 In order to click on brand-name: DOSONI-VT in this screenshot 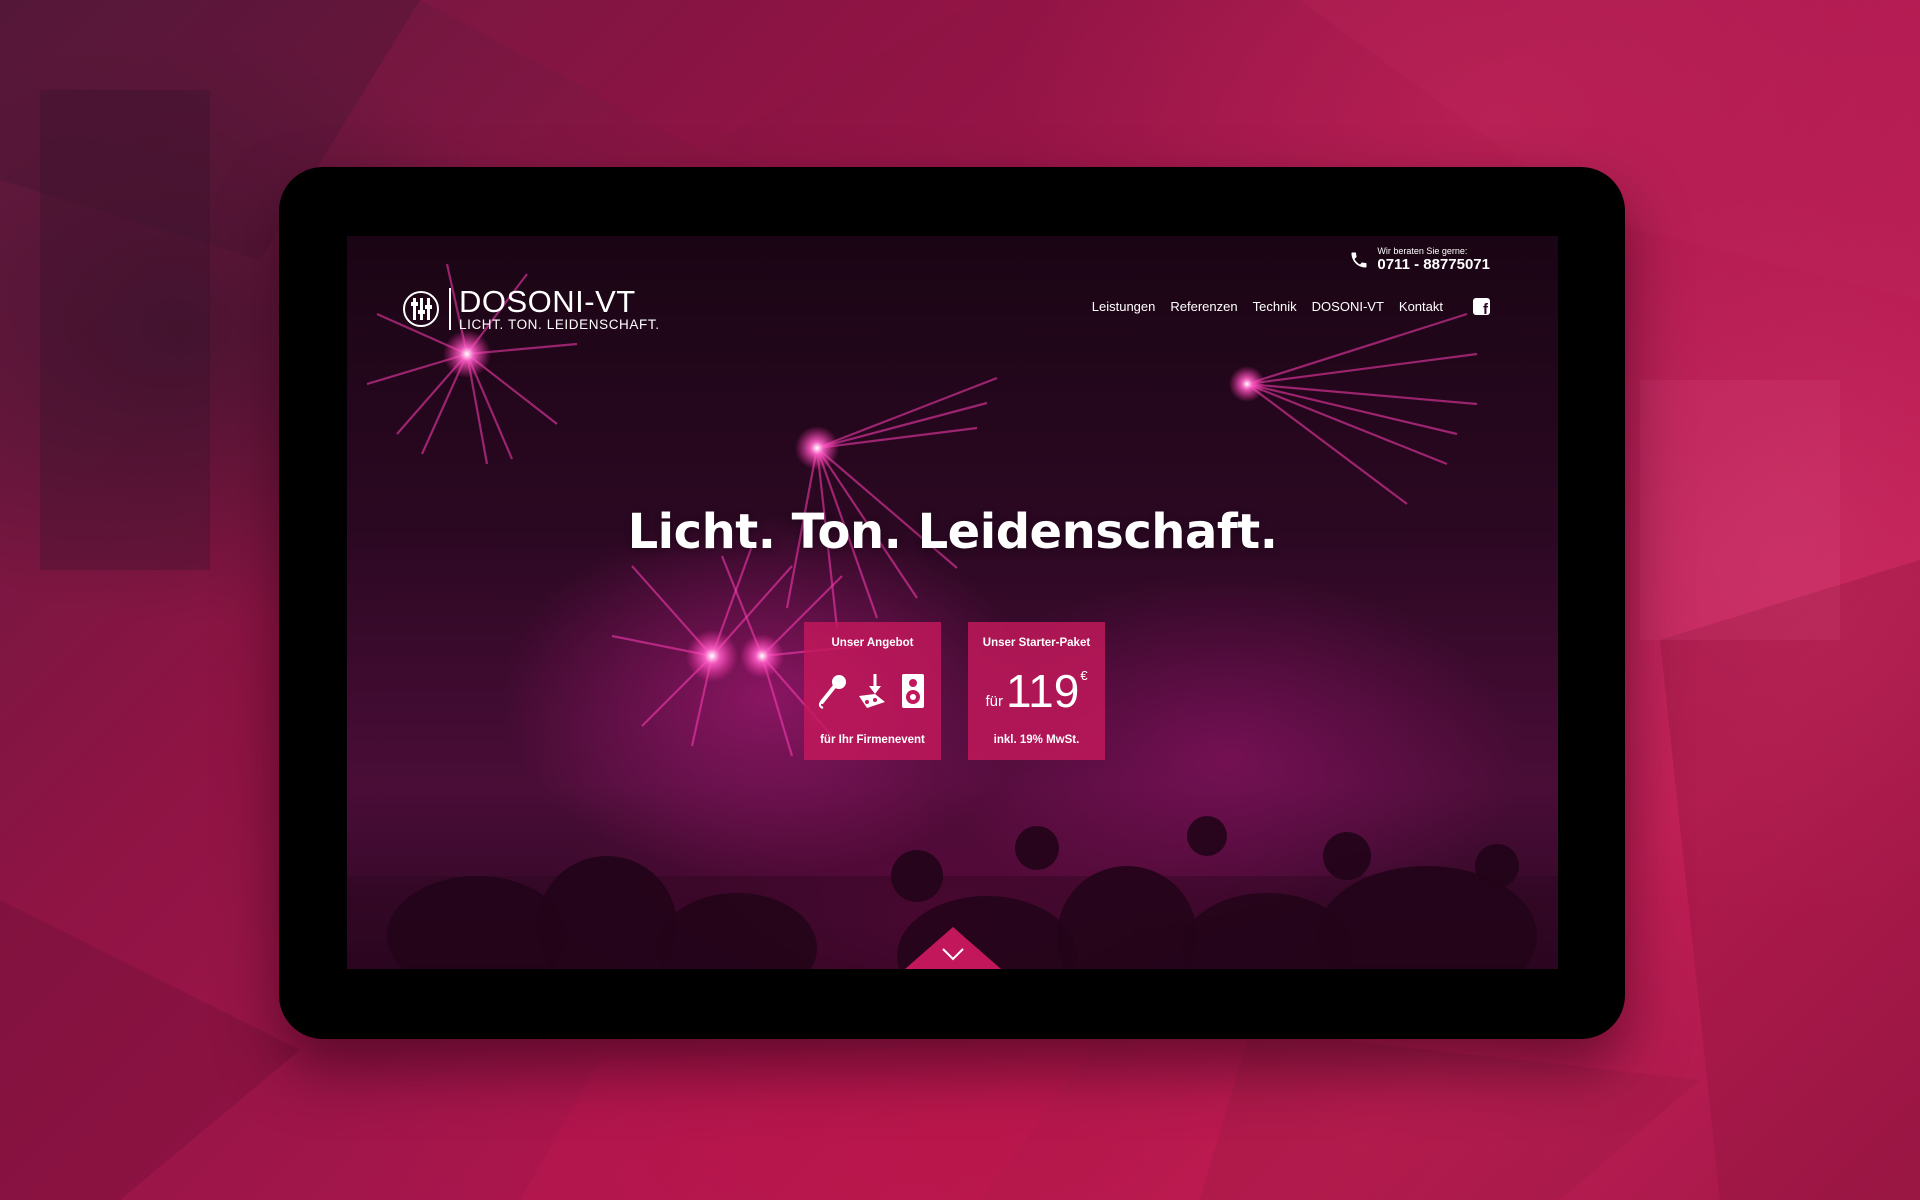, I will do `click(547, 301)`.